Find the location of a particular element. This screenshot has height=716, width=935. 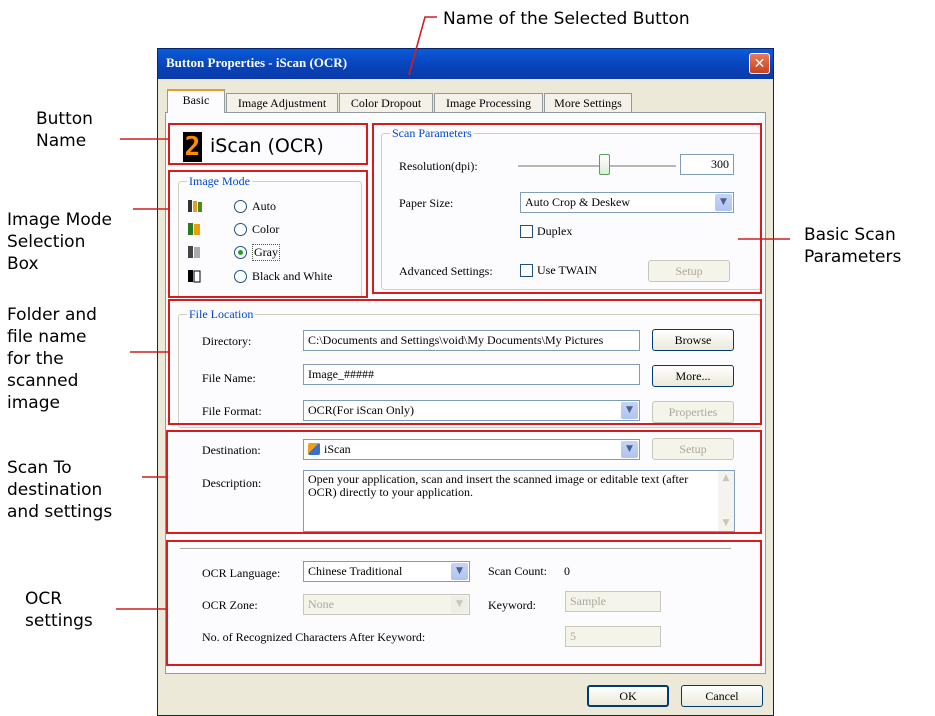

tab-image-processing: Image Processing is located at coordinates (488, 102).